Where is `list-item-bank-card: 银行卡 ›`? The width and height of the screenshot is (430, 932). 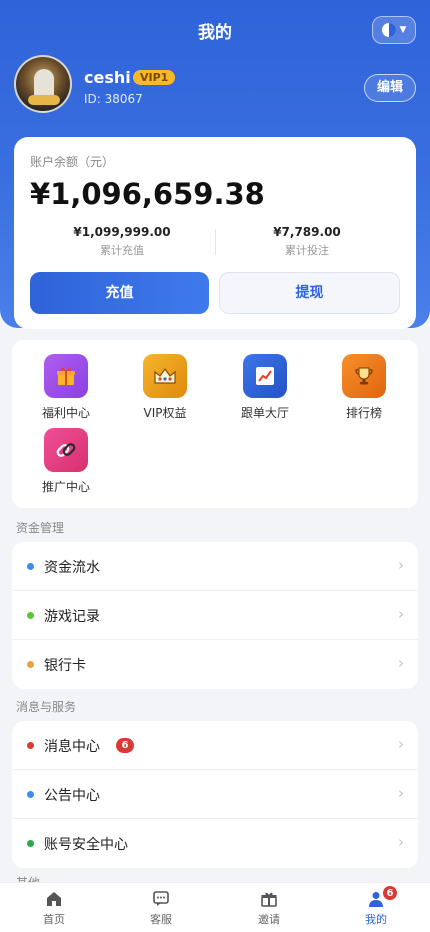
list-item-bank-card: 银行卡 › is located at coordinates (215, 664).